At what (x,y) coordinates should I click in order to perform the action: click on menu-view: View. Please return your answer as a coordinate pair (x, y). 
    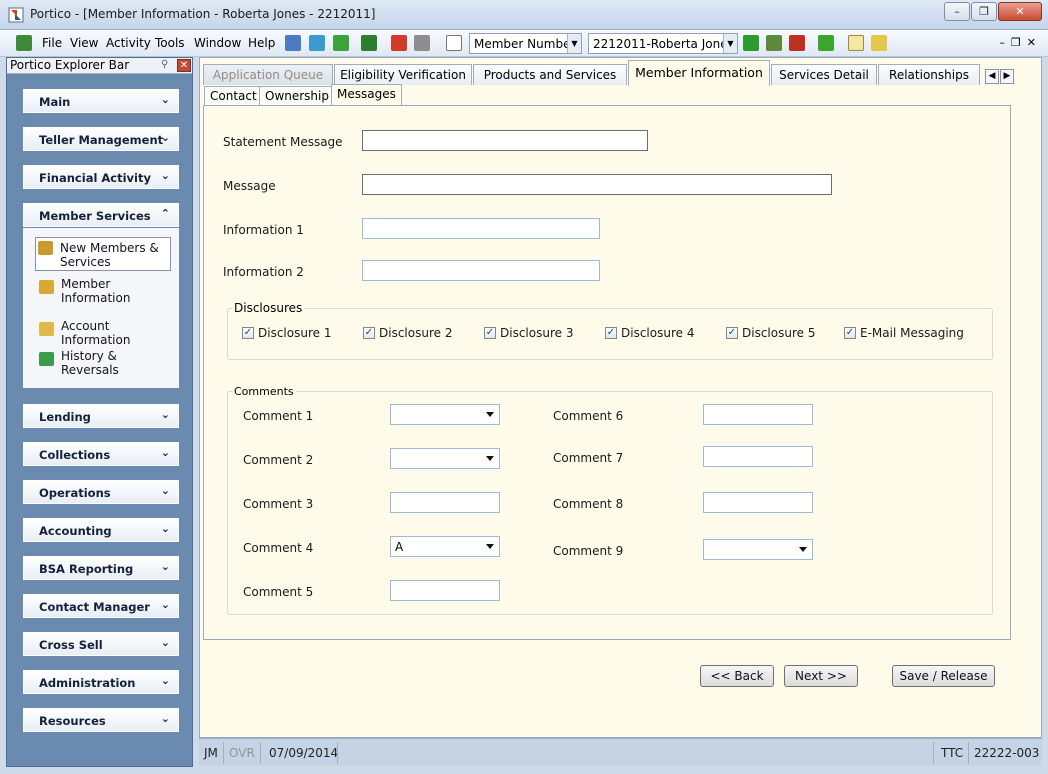
    Looking at the image, I should click on (84, 43).